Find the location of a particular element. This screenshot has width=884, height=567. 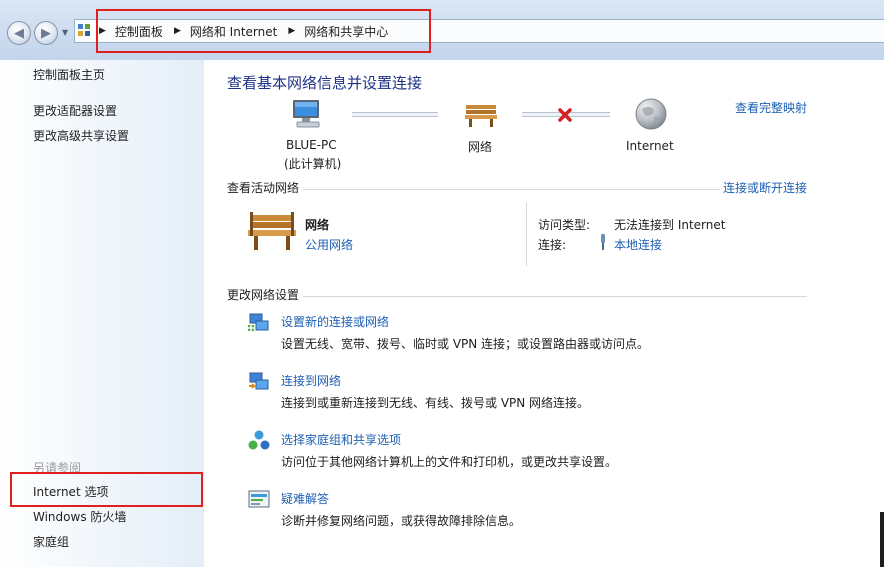

sidebar-link-control-panel-home: 控制面板主页 is located at coordinates (69, 74).